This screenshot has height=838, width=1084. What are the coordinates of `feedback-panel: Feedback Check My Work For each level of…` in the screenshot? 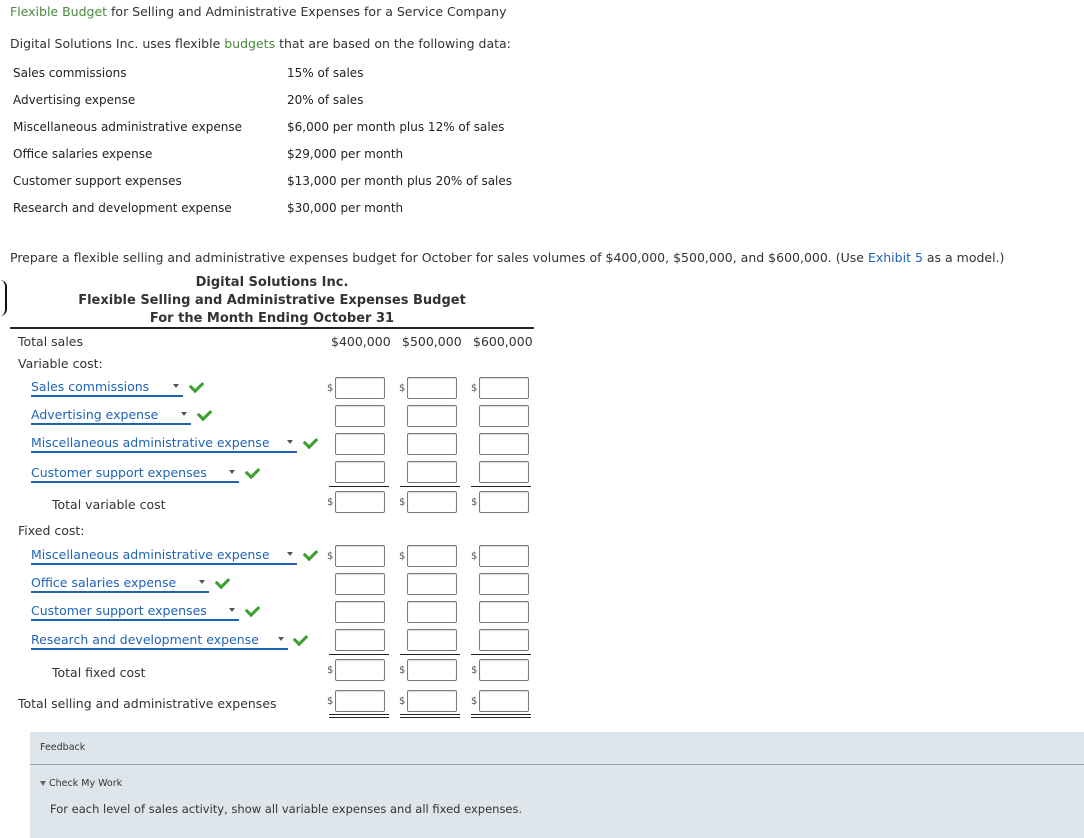 It's located at (557, 785).